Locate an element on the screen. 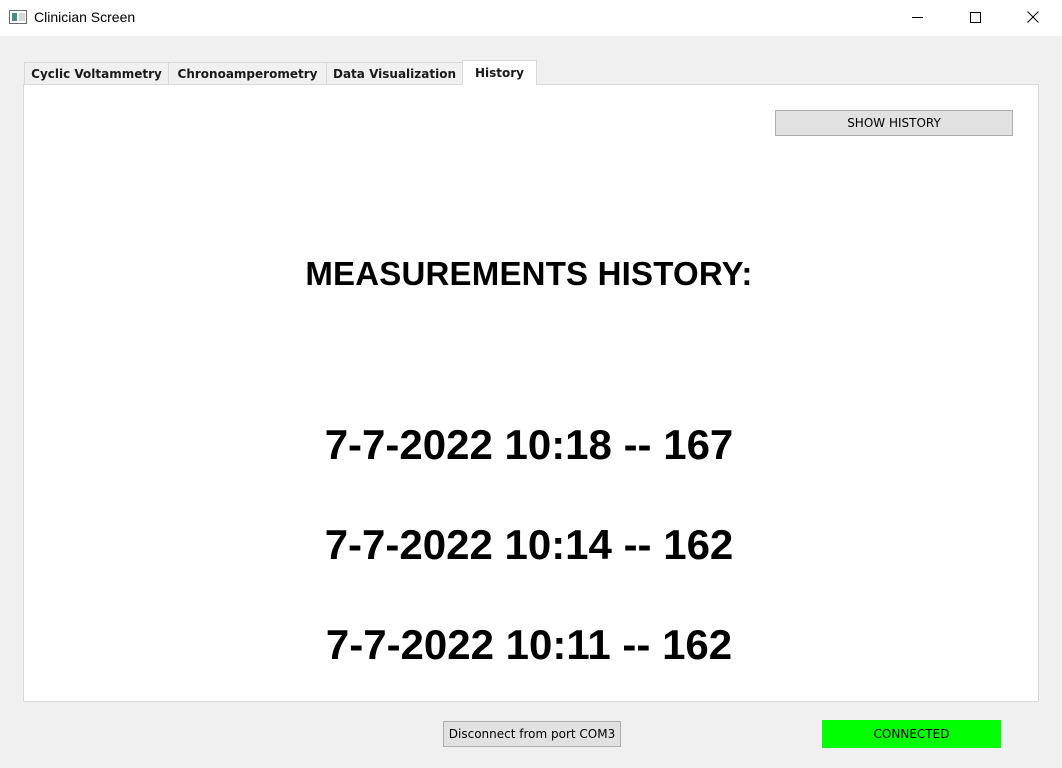  history-entry: 7-7-2022 10:18 -- 167 is located at coordinates (529, 444).